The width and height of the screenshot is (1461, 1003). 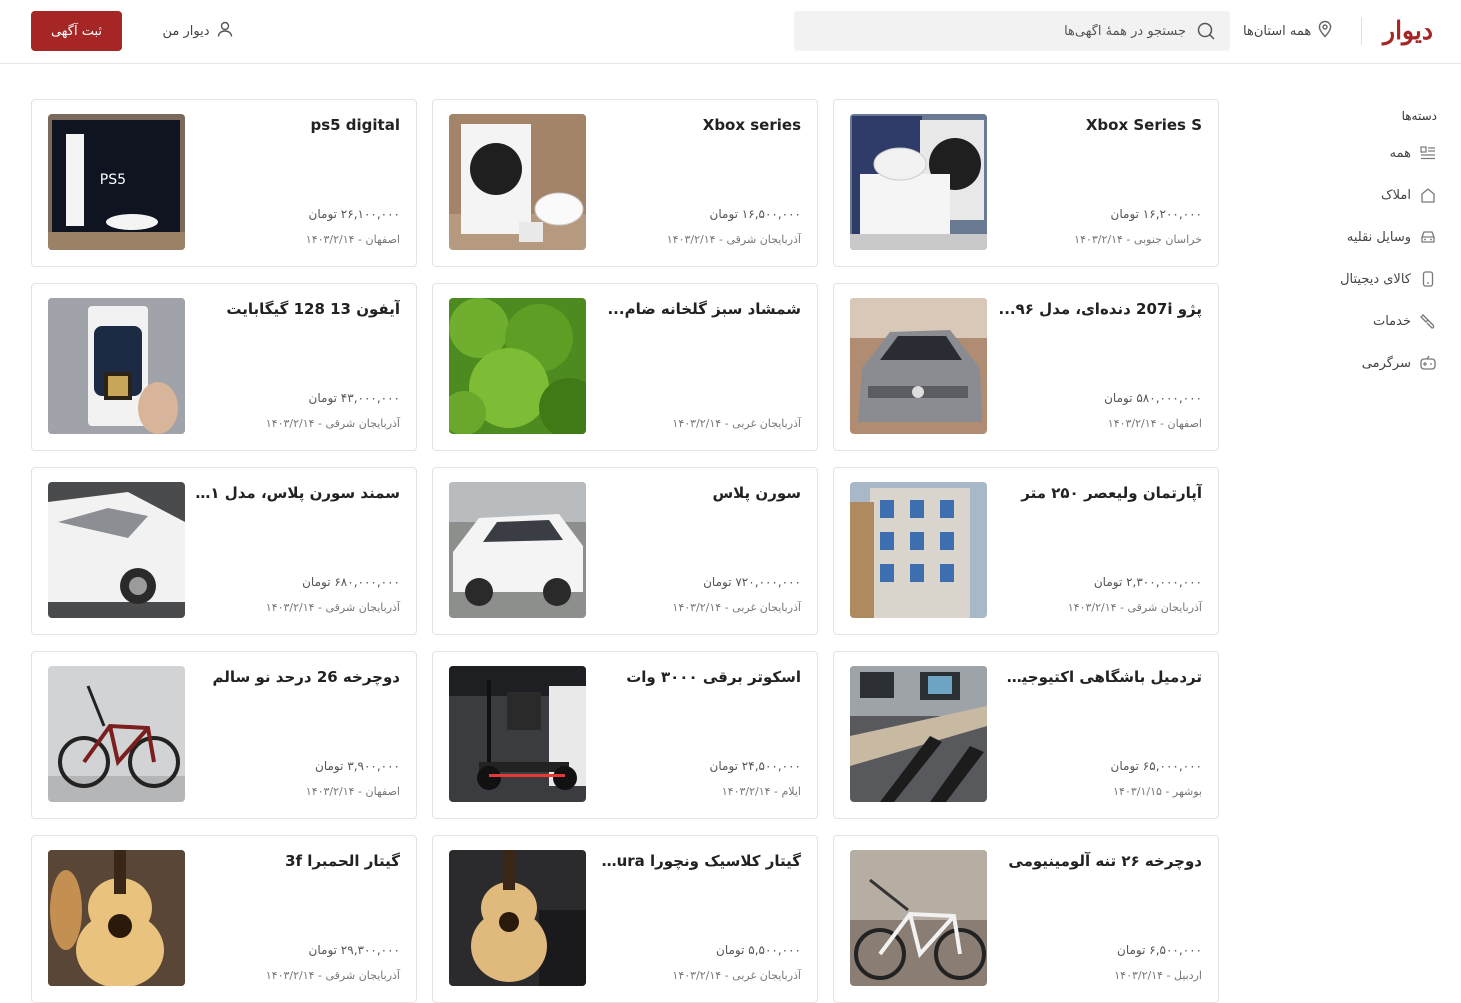 What do you see at coordinates (225, 31) in the screenshot?
I see `user-icon` at bounding box center [225, 31].